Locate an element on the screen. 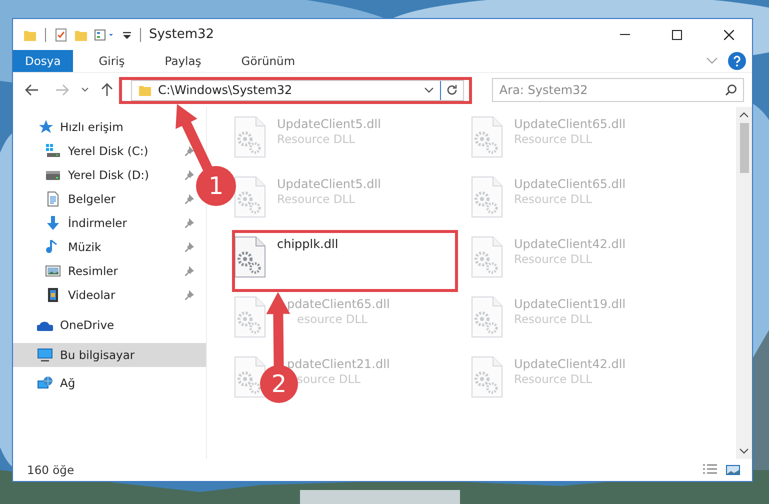  address-path: C:\Windows\System32 is located at coordinates (225, 90).